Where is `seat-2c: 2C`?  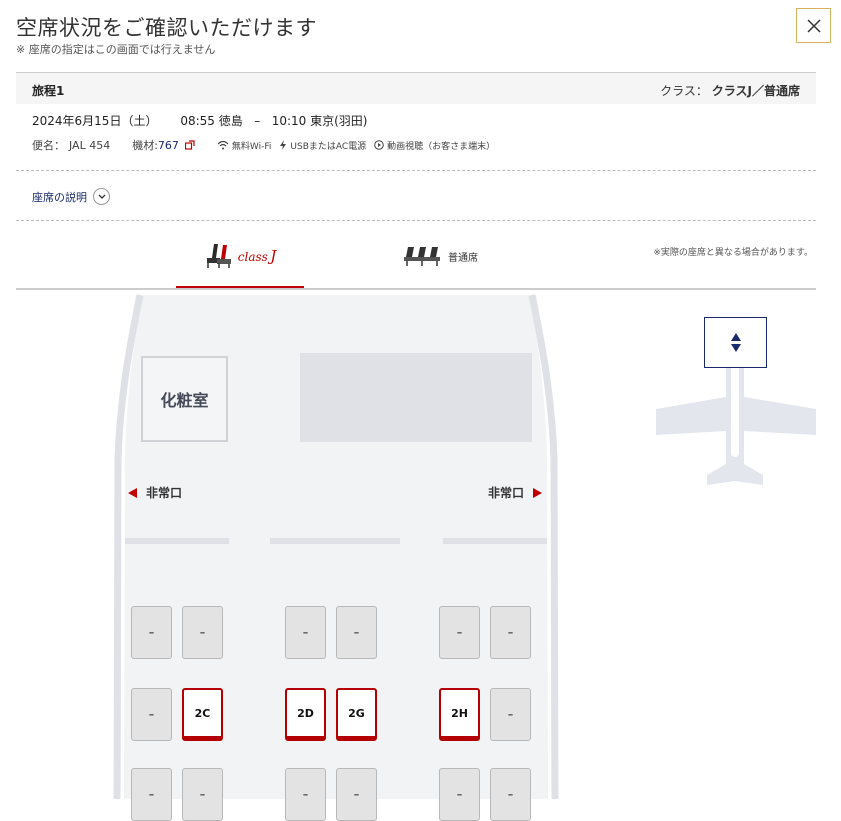
seat-2c: 2C is located at coordinates (202, 714).